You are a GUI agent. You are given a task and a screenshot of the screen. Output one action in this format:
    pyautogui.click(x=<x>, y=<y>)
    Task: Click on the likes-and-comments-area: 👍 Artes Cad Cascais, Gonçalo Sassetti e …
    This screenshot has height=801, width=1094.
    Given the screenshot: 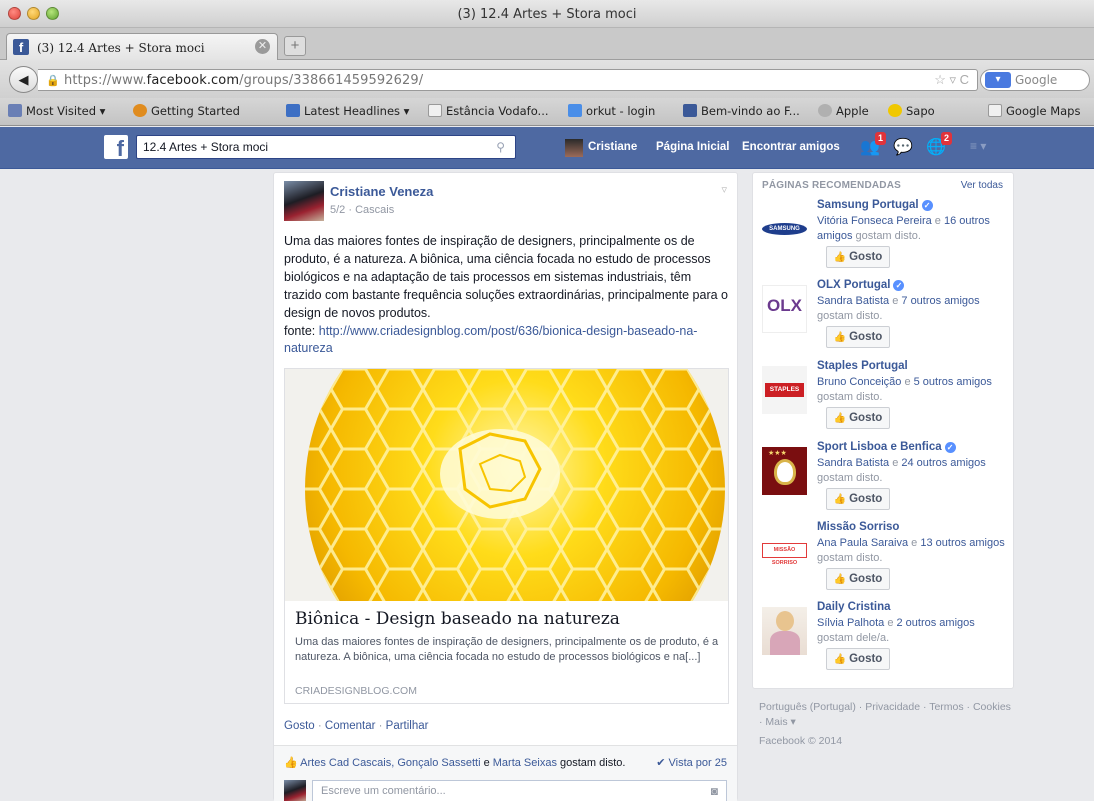 What is the action you would take?
    pyautogui.click(x=505, y=773)
    